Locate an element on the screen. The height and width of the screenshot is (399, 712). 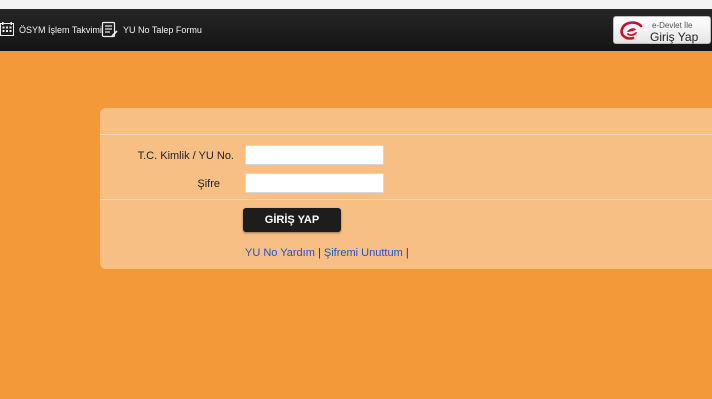
login-submit-button: GİRİŞ YAP is located at coordinates (292, 220).